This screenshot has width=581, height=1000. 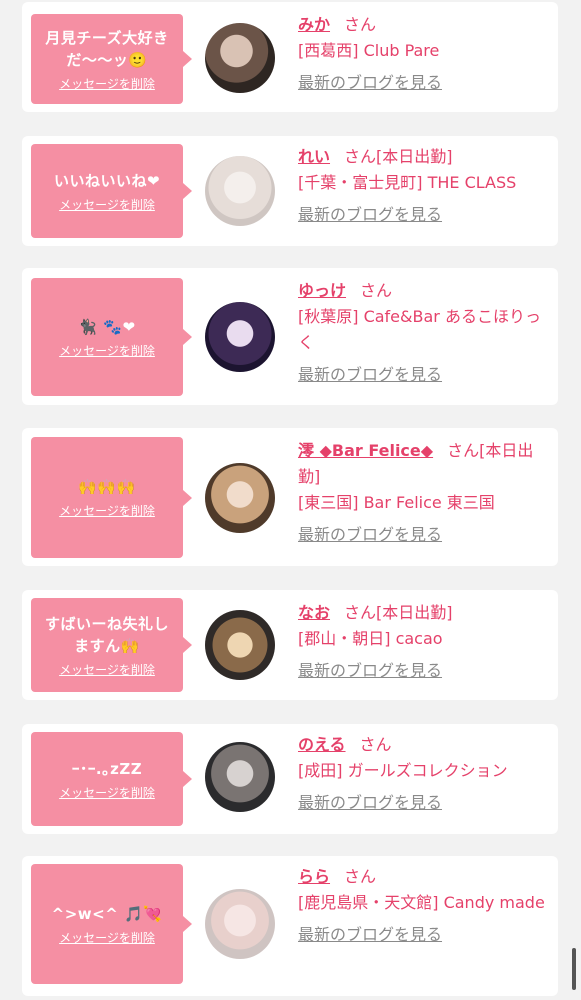 I want to click on message-bubble: いいねいいね❤ メッセージを削除, so click(x=111, y=191).